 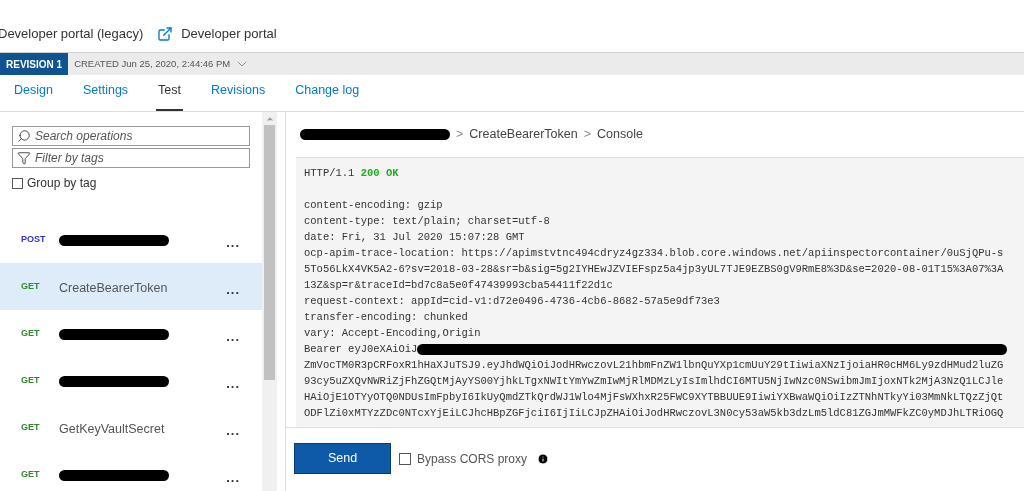 I want to click on header-line: request-context: appId=cid-v1:d72e0496-4736-4cb6-8682-57a5e9df73e3, so click(x=512, y=301).